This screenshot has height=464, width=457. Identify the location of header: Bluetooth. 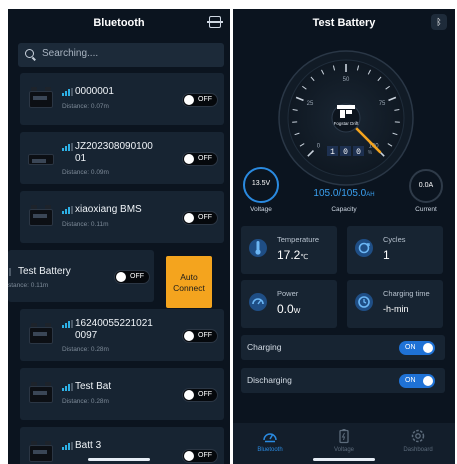
(119, 24).